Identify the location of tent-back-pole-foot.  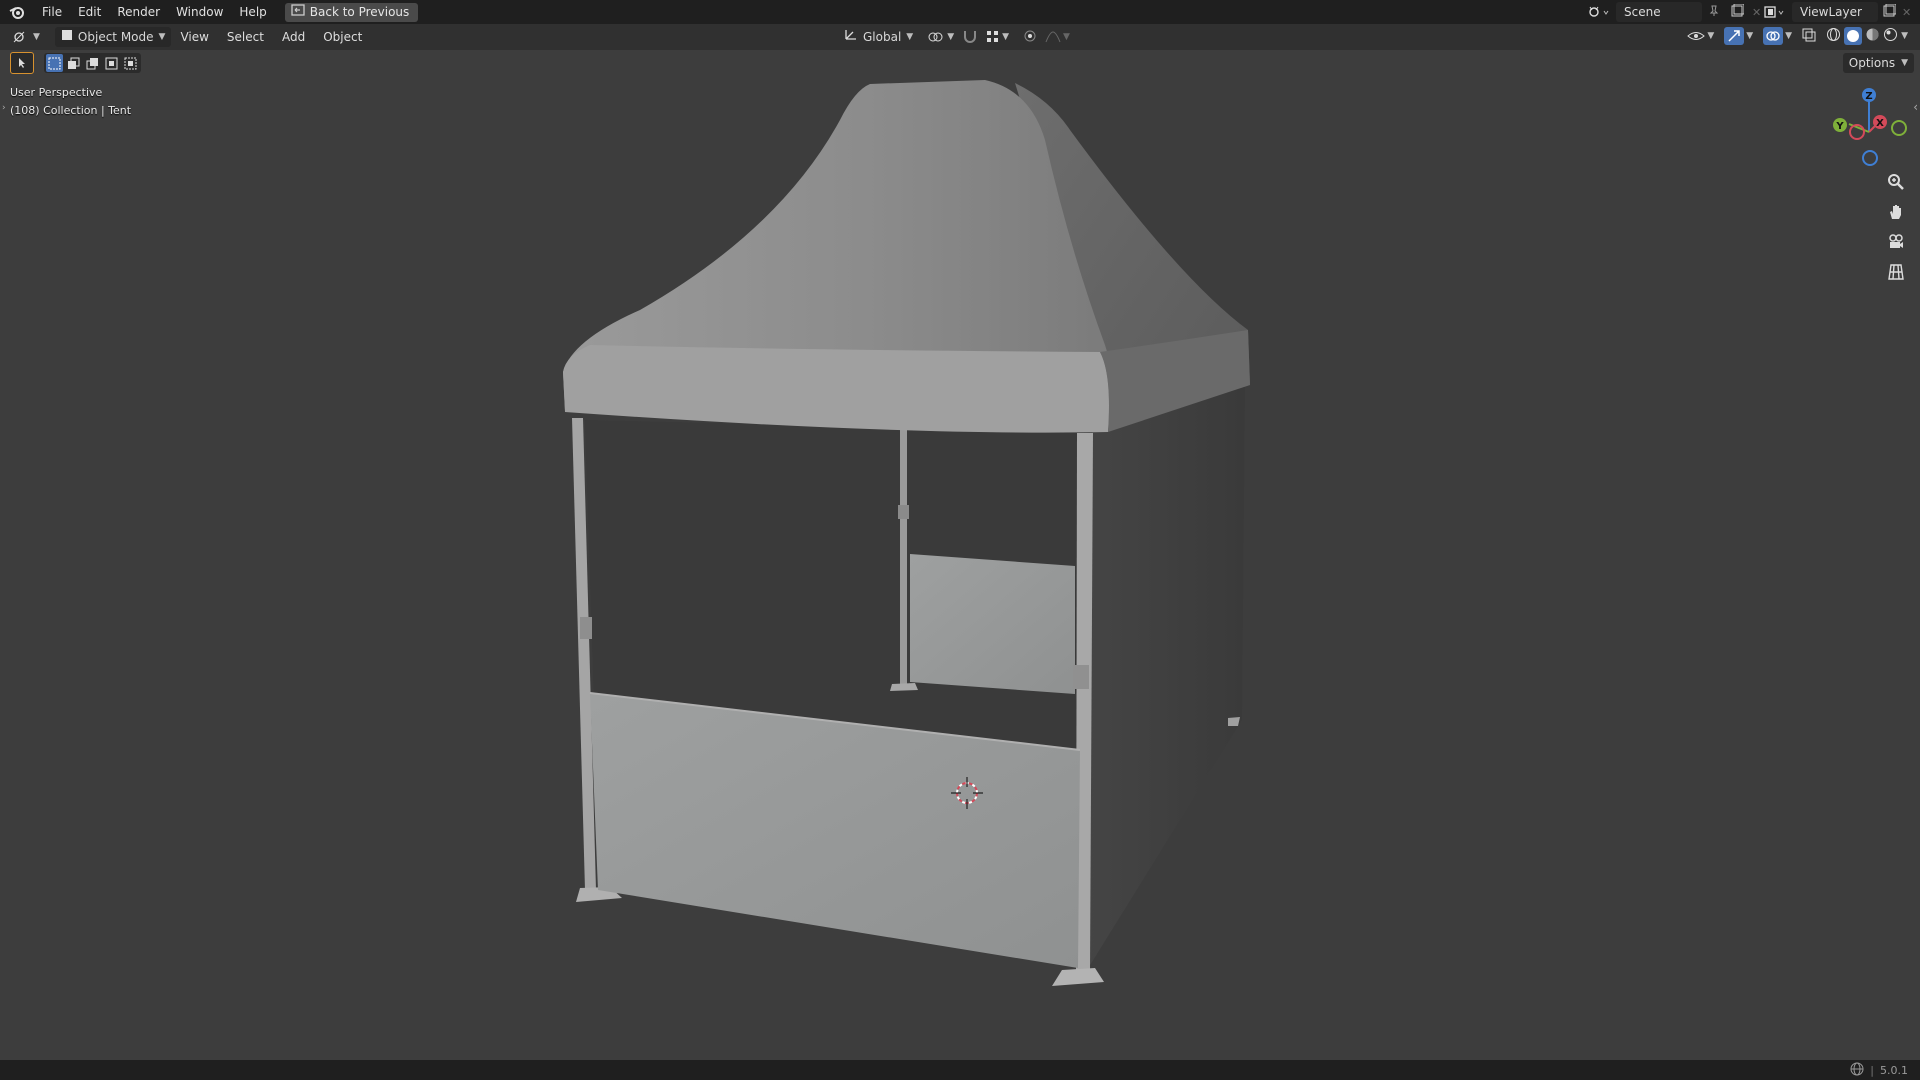
(904, 687).